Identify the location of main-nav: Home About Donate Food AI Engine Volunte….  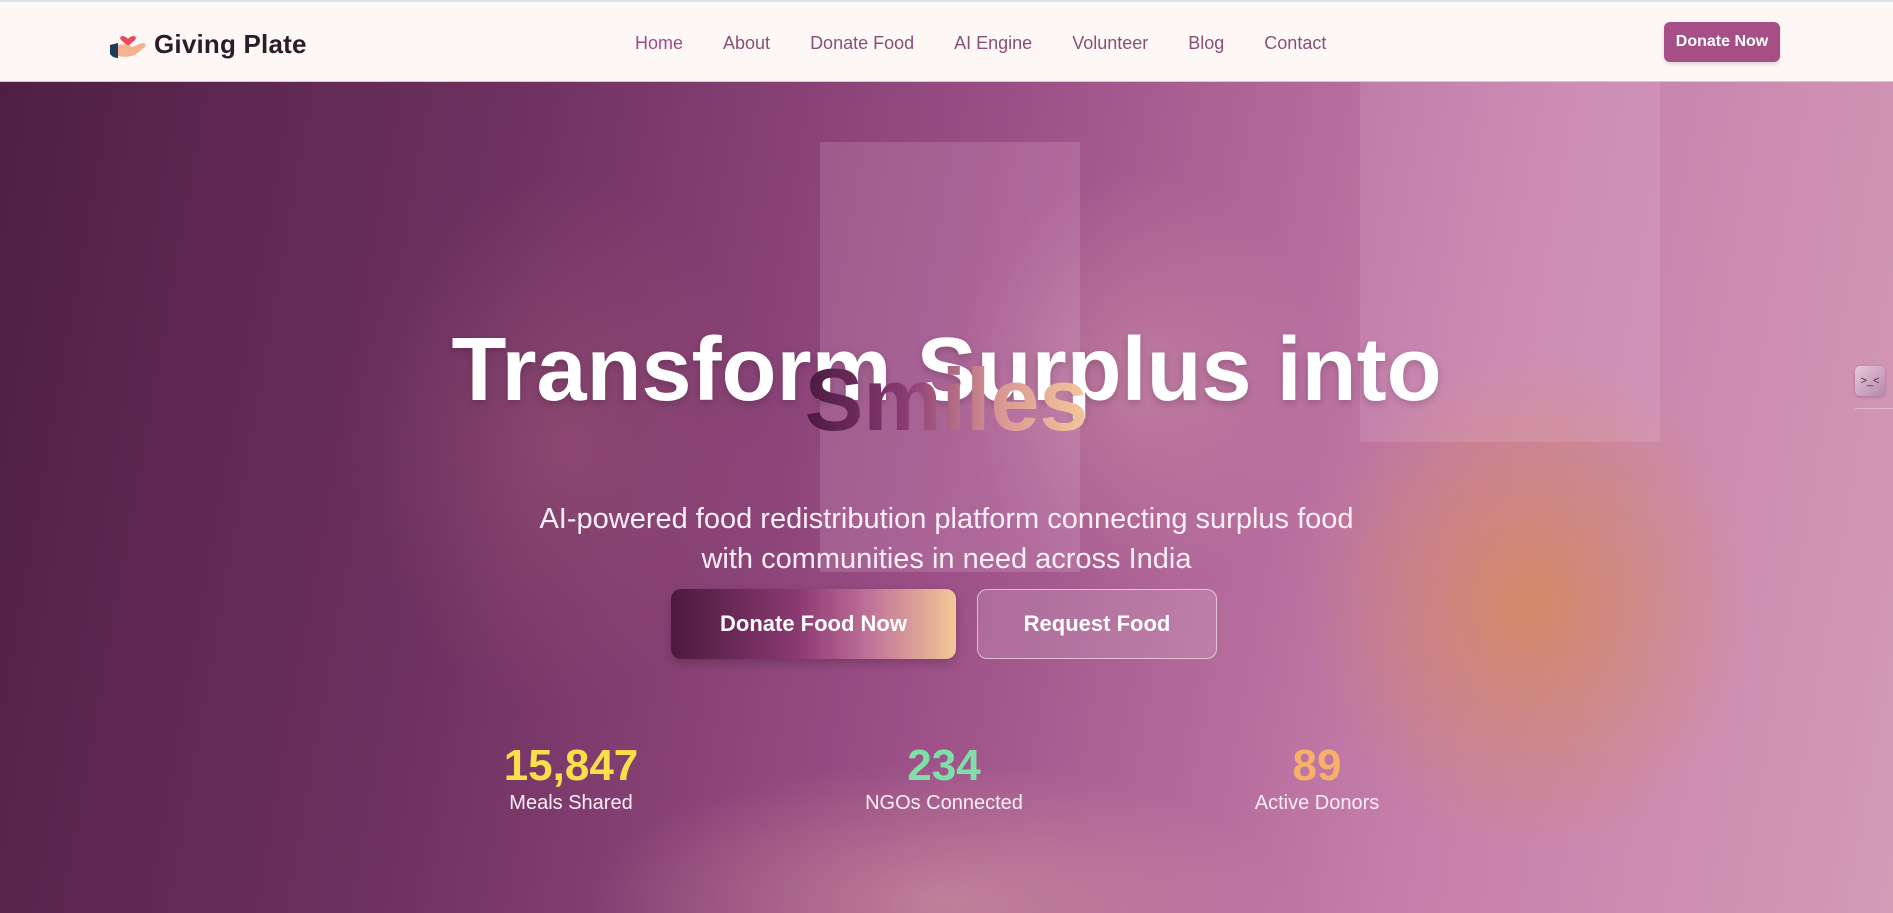
(1000, 43).